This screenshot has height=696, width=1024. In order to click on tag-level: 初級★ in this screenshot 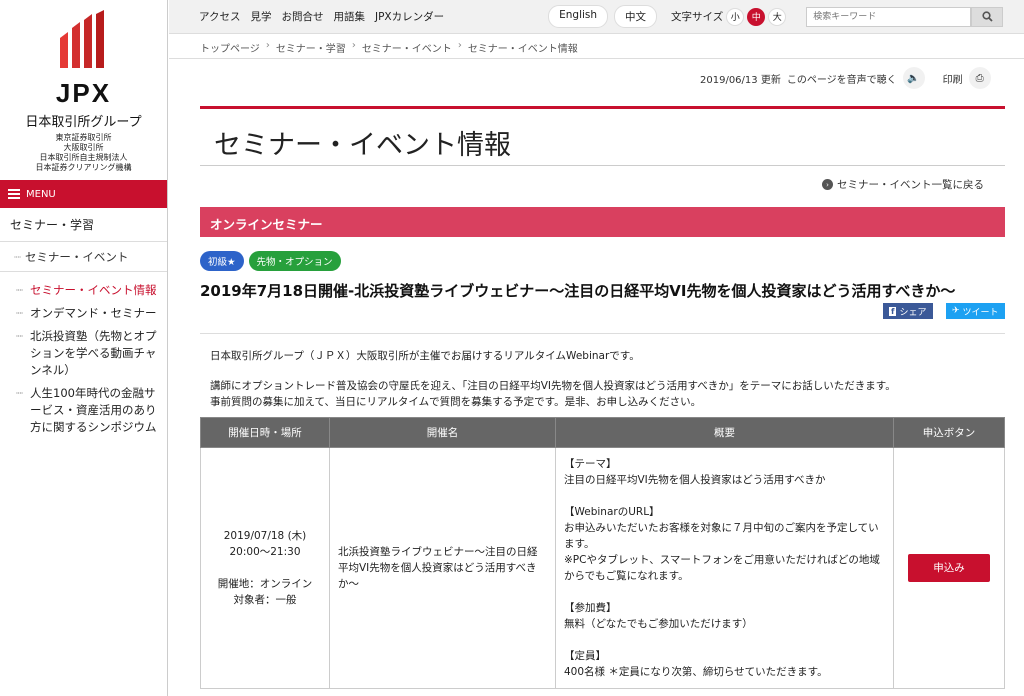, I will do `click(222, 261)`.